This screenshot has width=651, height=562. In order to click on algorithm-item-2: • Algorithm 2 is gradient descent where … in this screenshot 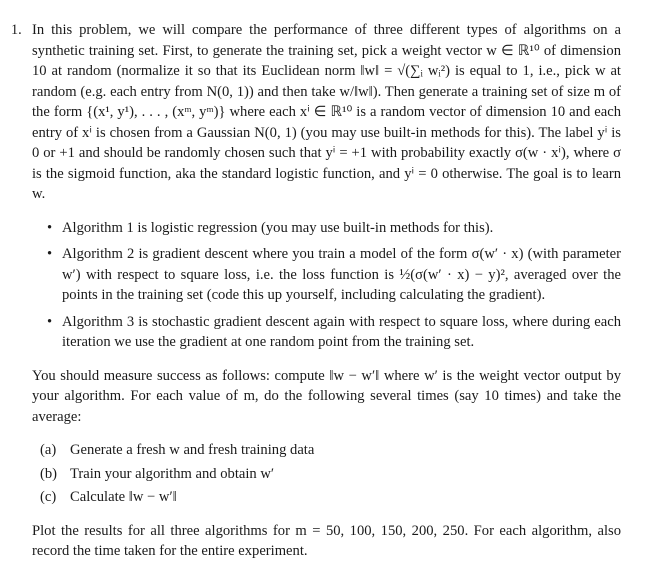, I will do `click(334, 275)`.